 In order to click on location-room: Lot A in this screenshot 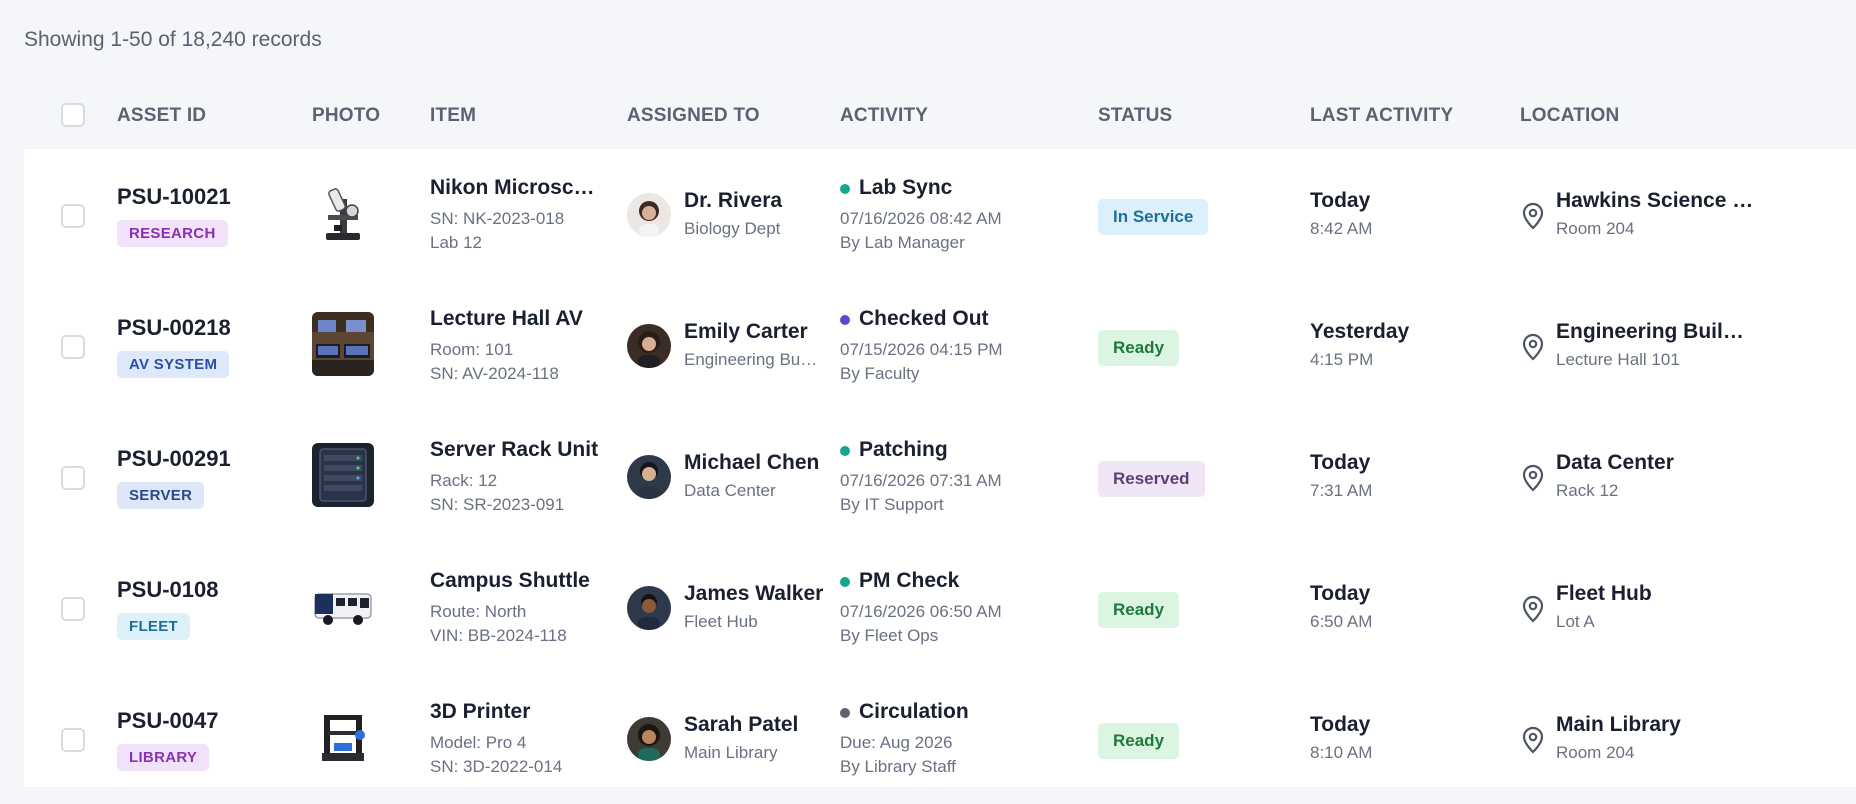, I will do `click(1575, 621)`.